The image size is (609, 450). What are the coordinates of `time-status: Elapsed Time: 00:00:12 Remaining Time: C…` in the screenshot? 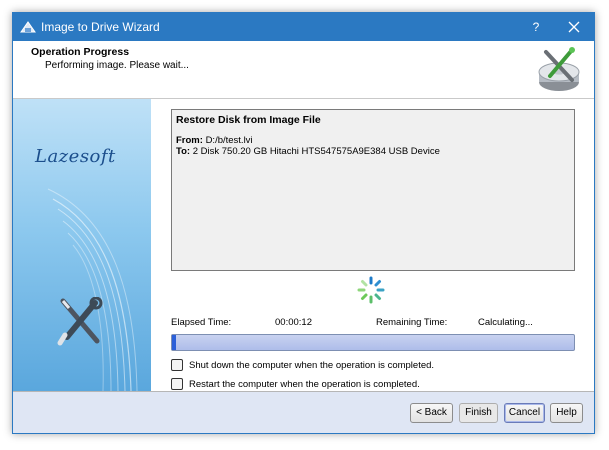 It's located at (373, 324).